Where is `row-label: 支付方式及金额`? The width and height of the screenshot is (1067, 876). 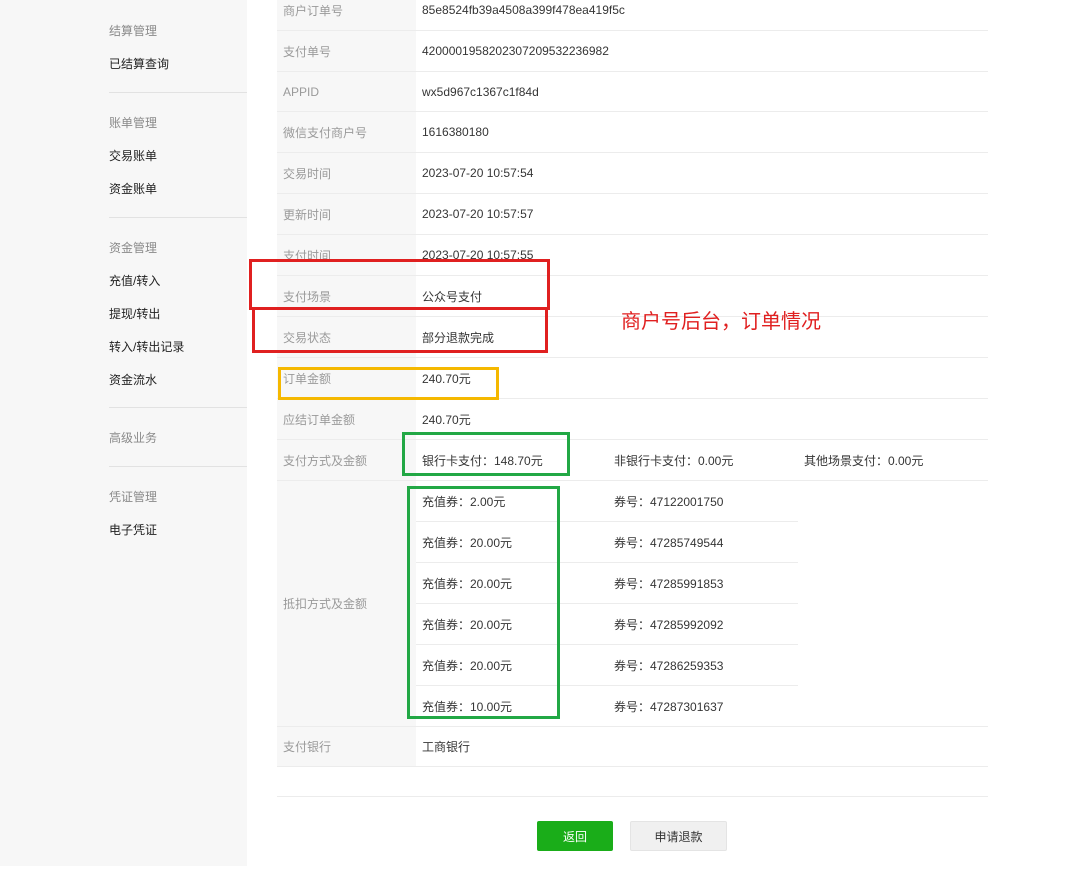
row-label: 支付方式及金额 is located at coordinates (346, 460).